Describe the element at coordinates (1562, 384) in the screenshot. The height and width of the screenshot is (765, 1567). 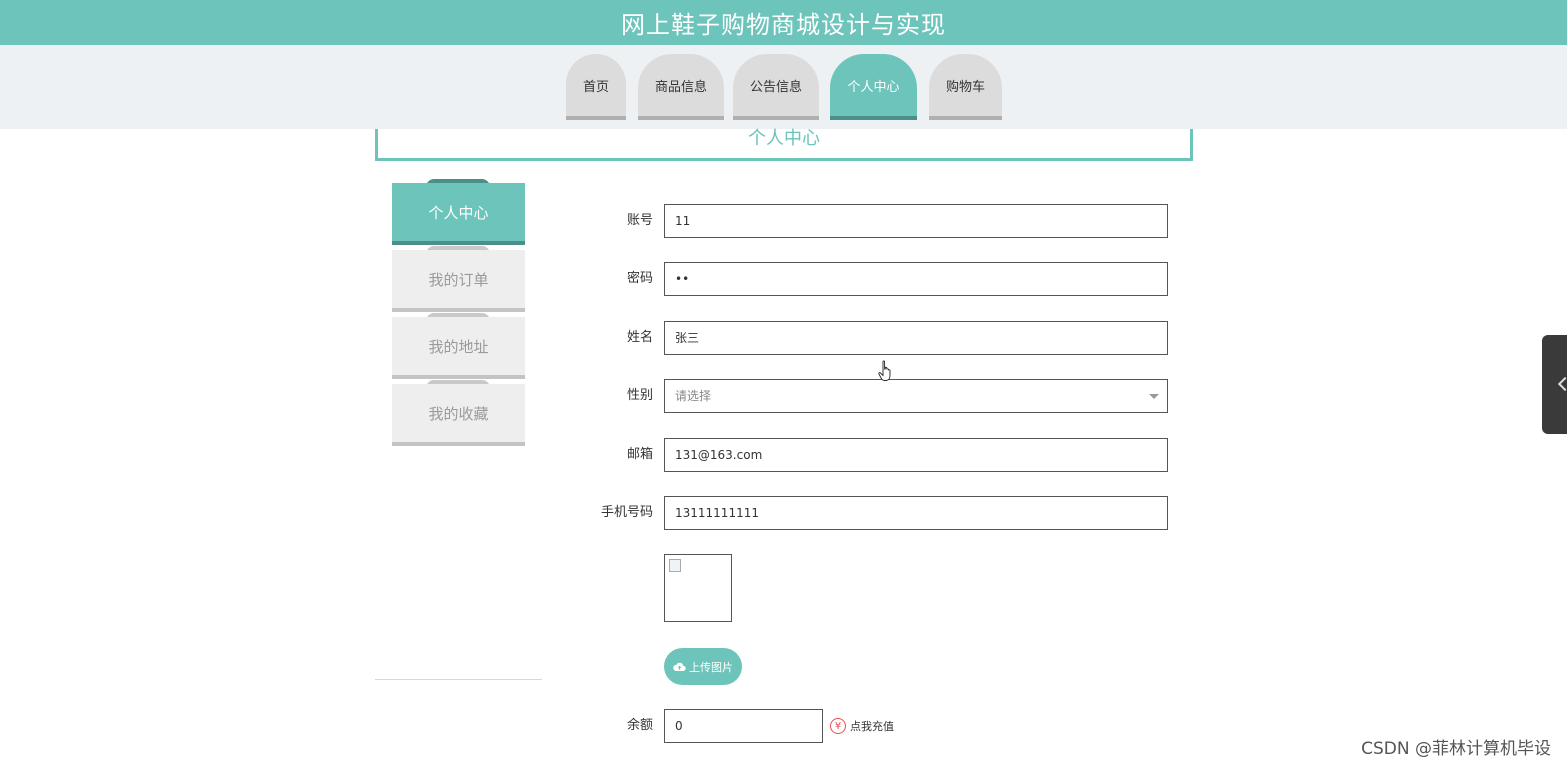
I see `chevron-left-icon` at that location.